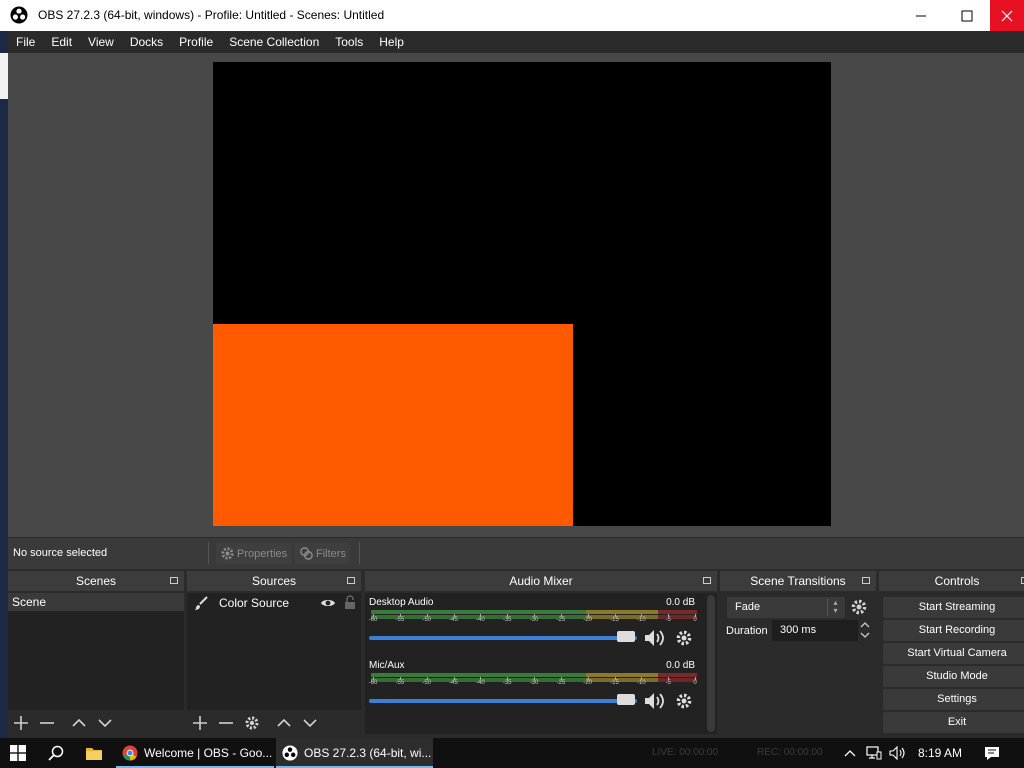 The image size is (1024, 768). What do you see at coordinates (146, 42) in the screenshot?
I see `menu-docks: Docks` at bounding box center [146, 42].